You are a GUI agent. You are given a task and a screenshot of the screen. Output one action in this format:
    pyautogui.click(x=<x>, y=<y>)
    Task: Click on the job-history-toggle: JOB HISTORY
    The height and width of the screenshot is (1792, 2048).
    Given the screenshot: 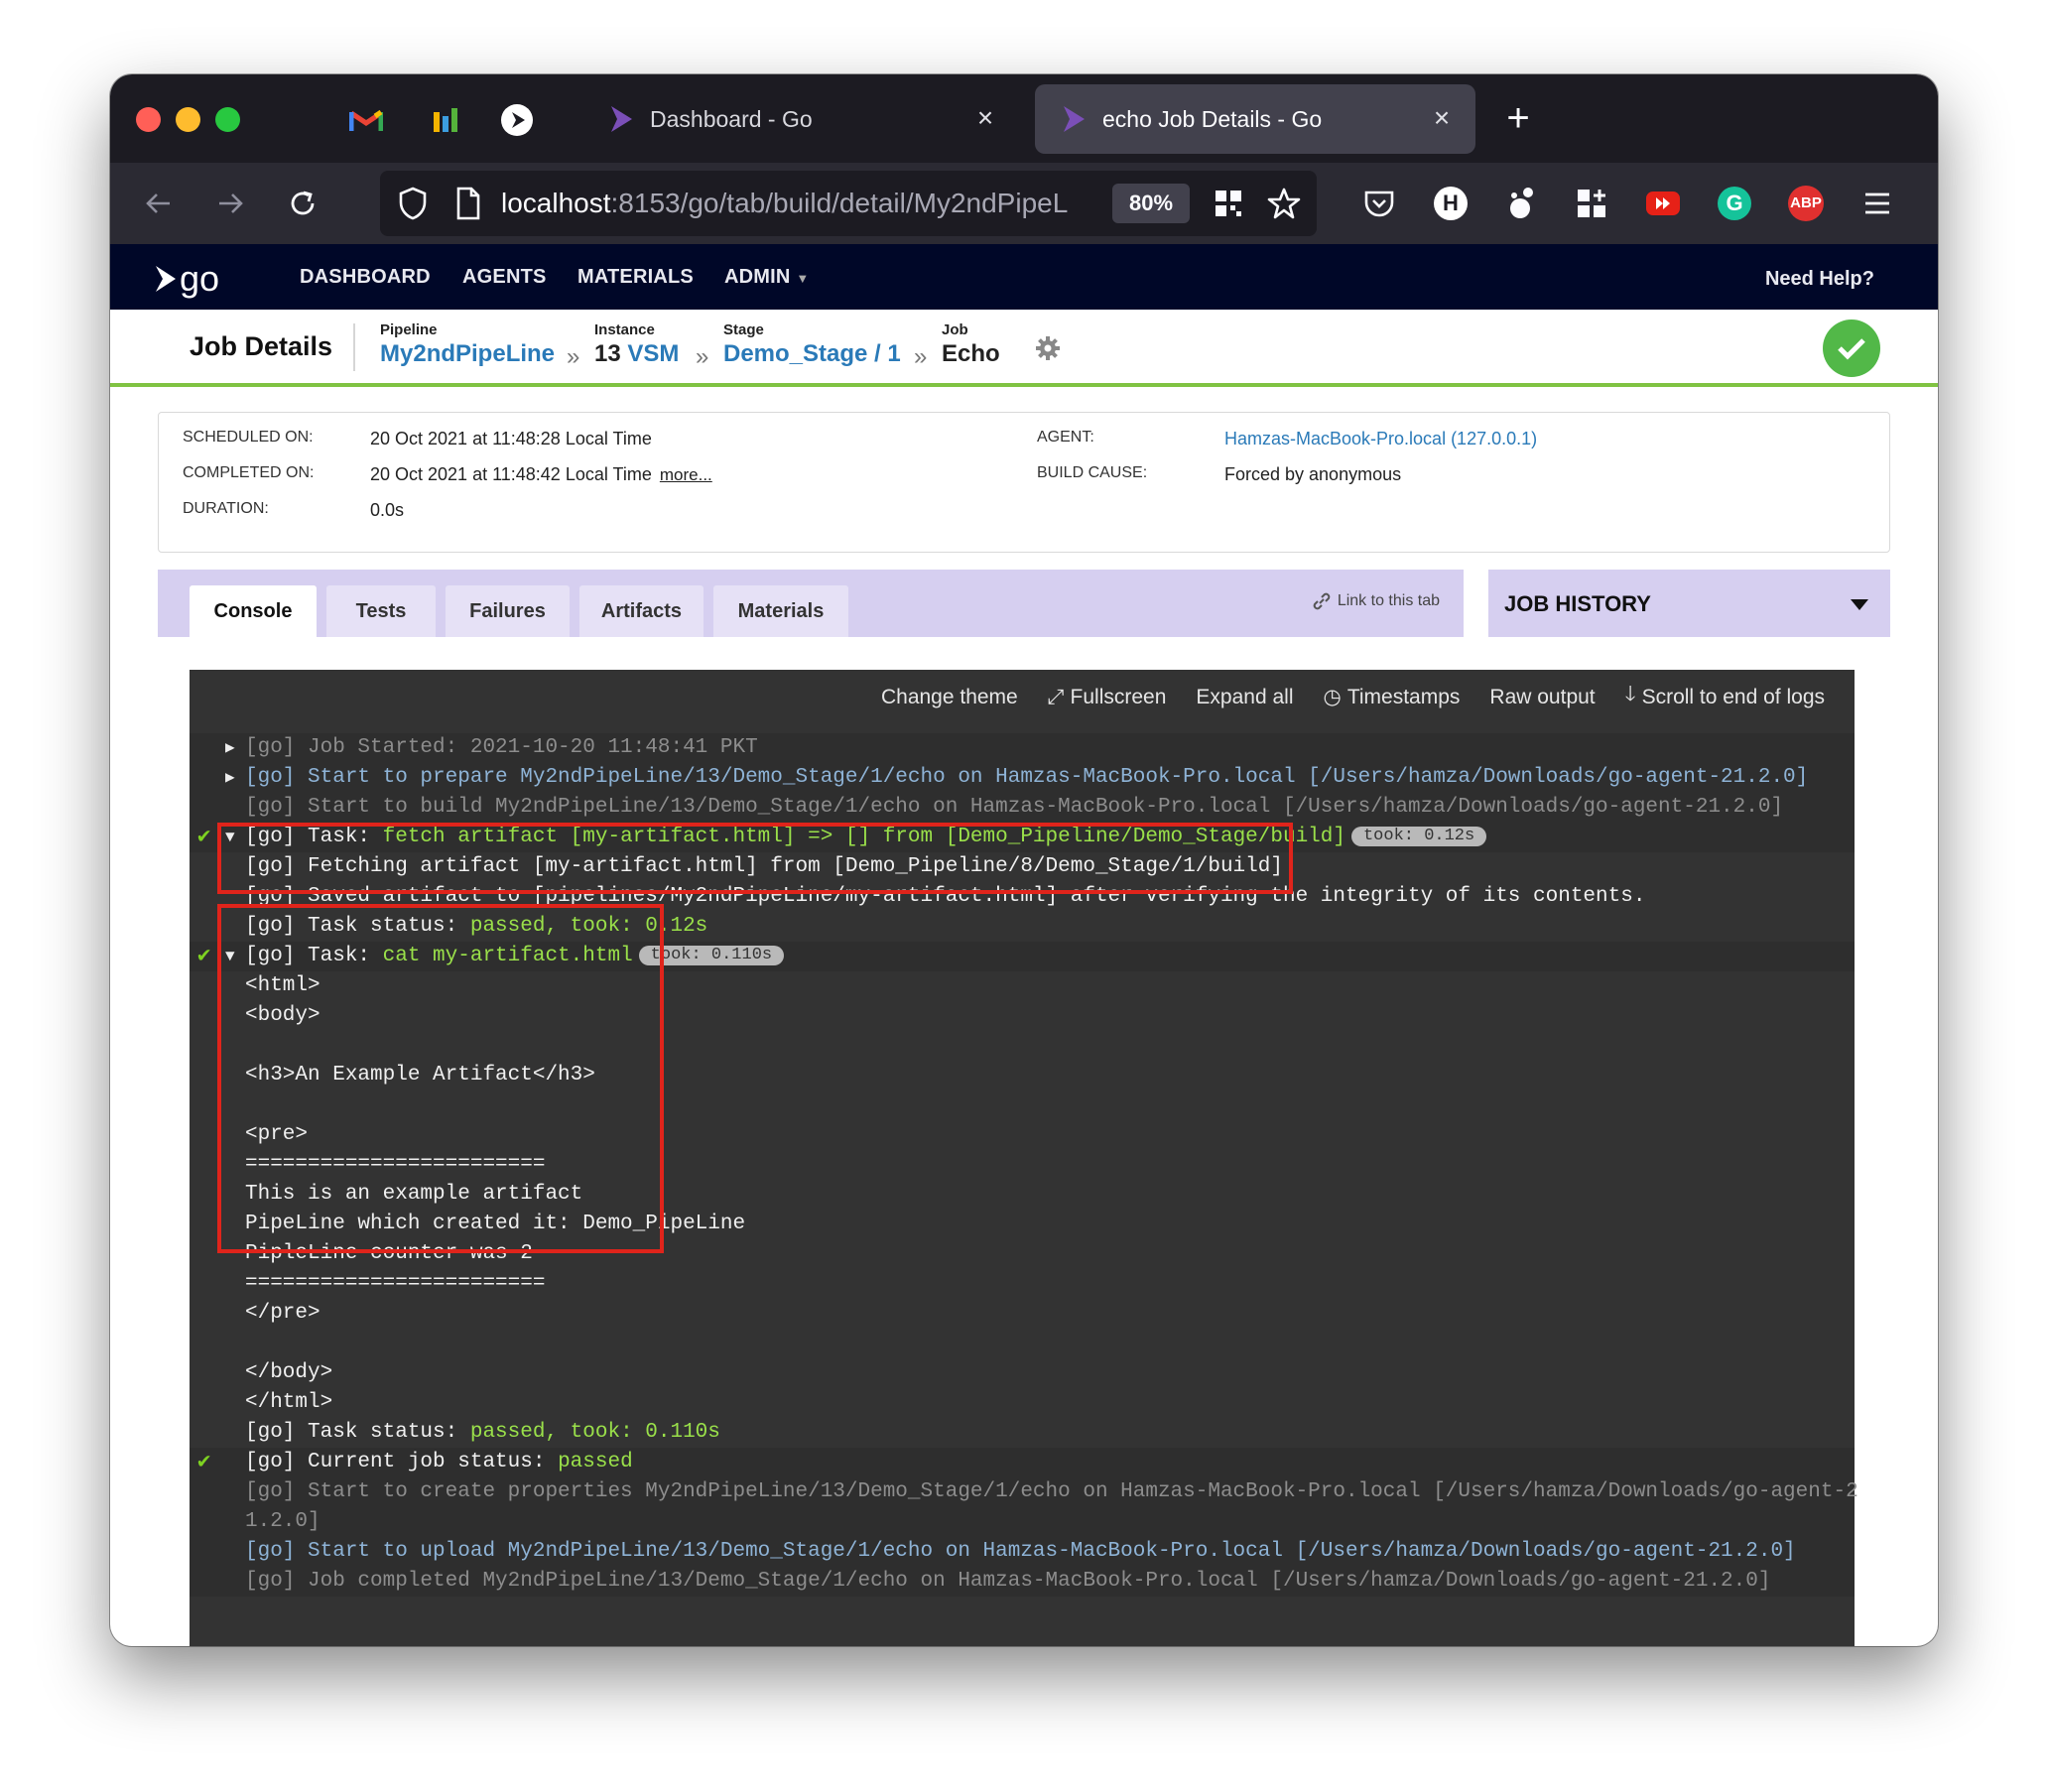 What is the action you would take?
    pyautogui.click(x=1689, y=603)
    